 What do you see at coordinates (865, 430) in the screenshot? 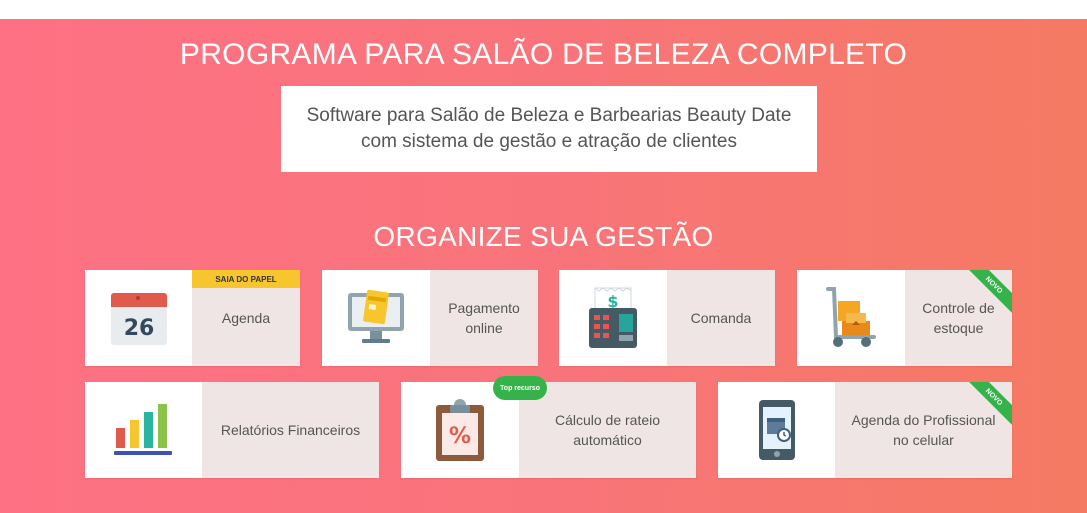
I see `feature-card-agenda-profissional: Agenda do Profissional no celular NOVO` at bounding box center [865, 430].